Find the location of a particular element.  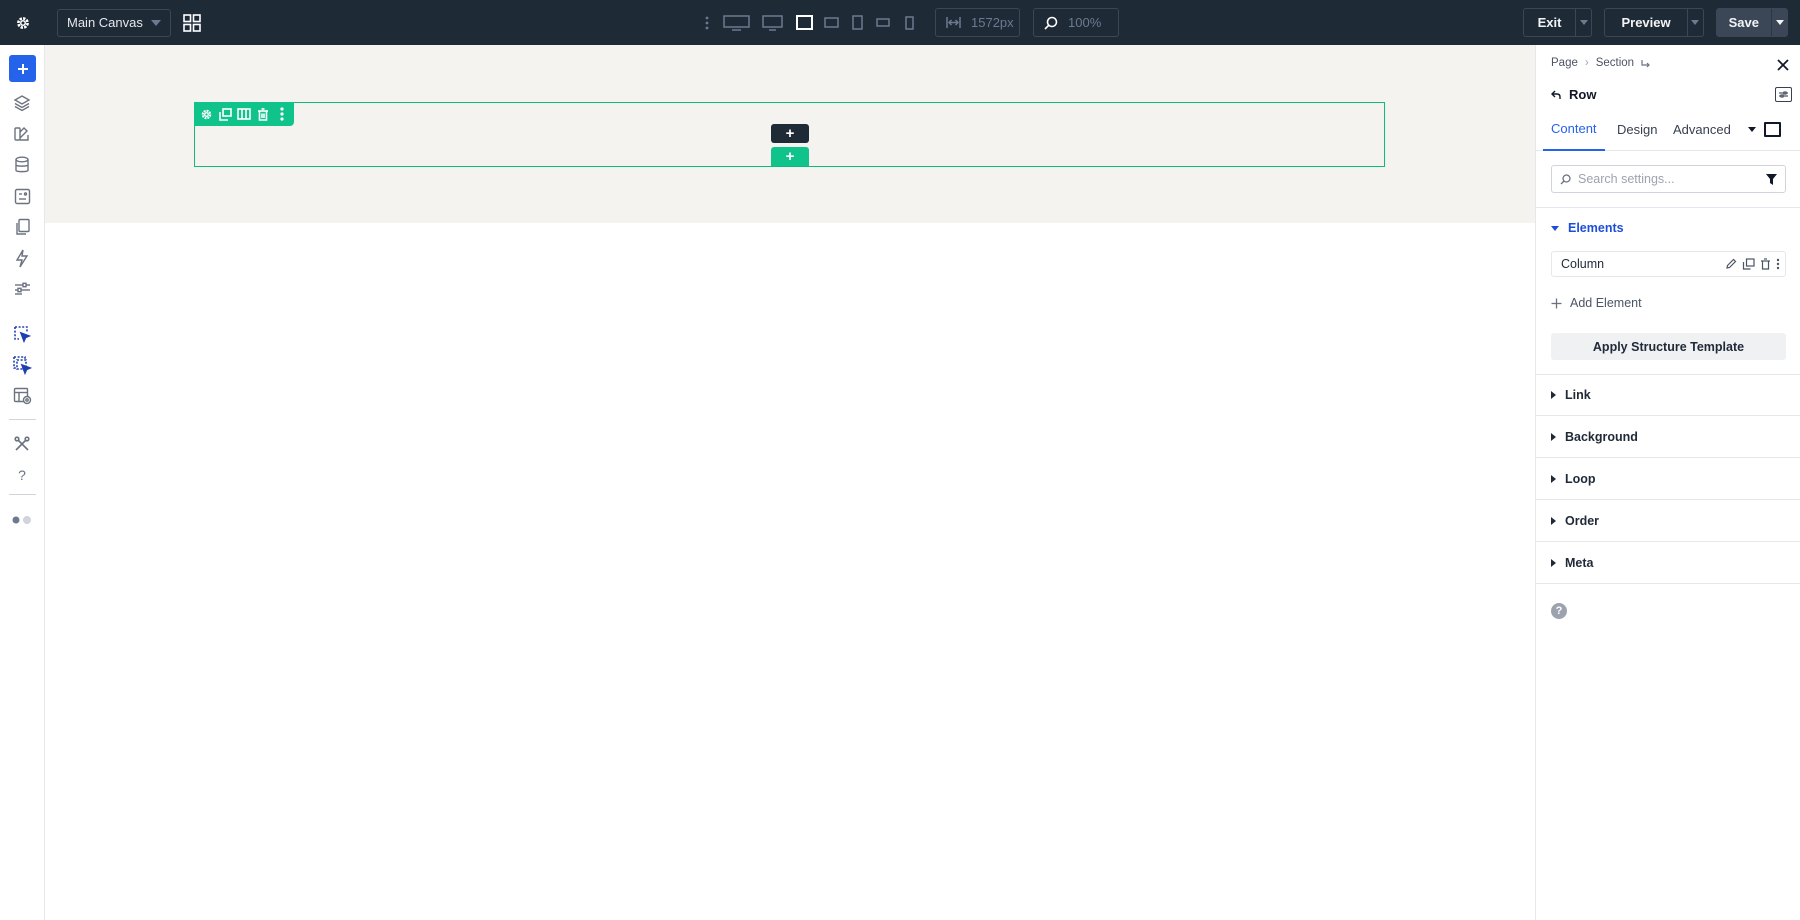

exit-label: Exit is located at coordinates (1549, 22).